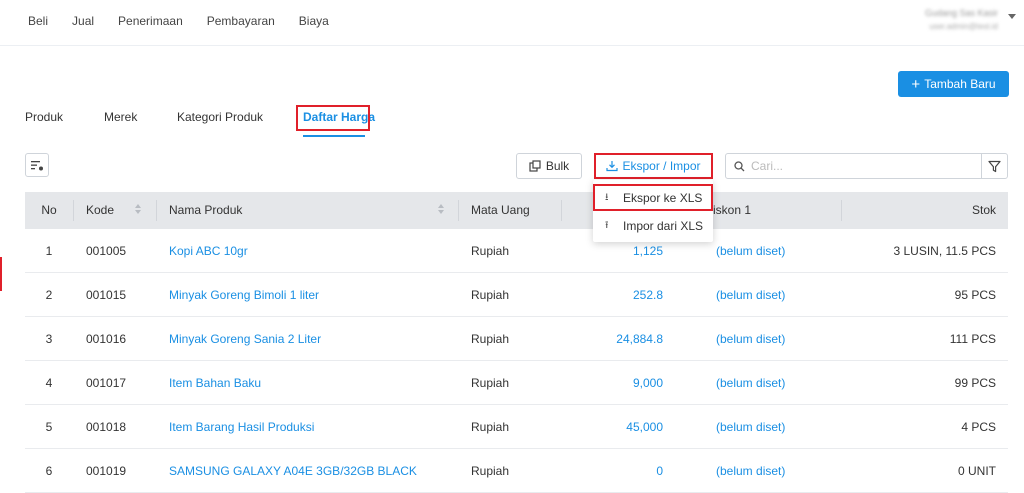  What do you see at coordinates (612, 166) in the screenshot?
I see `download-icon` at bounding box center [612, 166].